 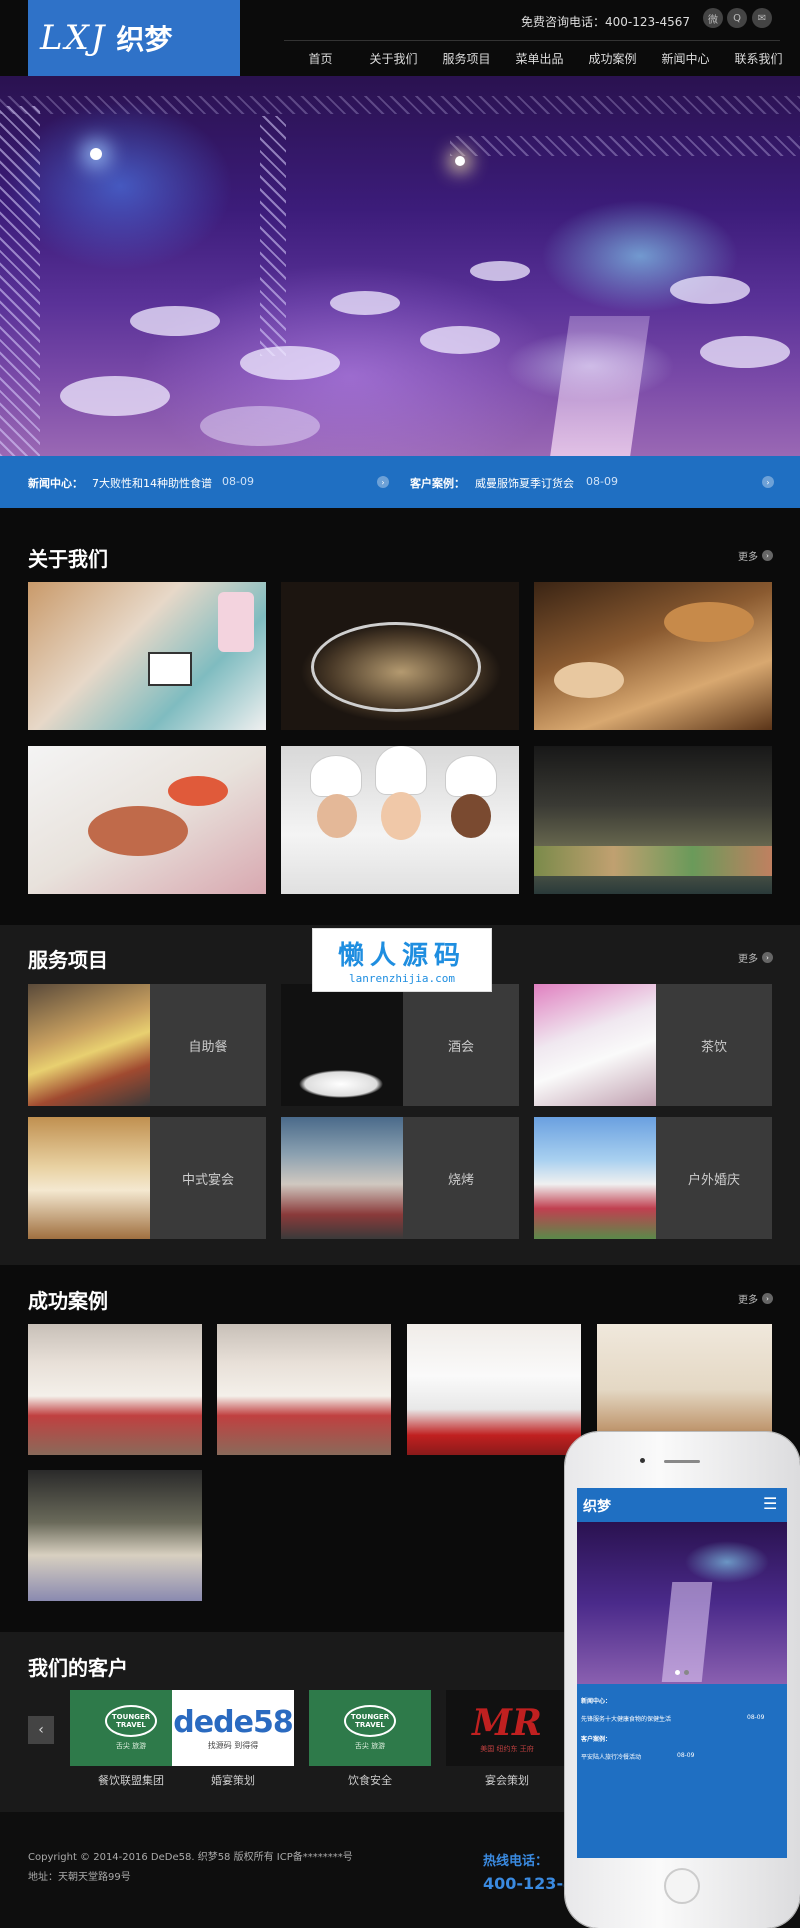 I want to click on services-more-link: 更多 ›, so click(x=755, y=957).